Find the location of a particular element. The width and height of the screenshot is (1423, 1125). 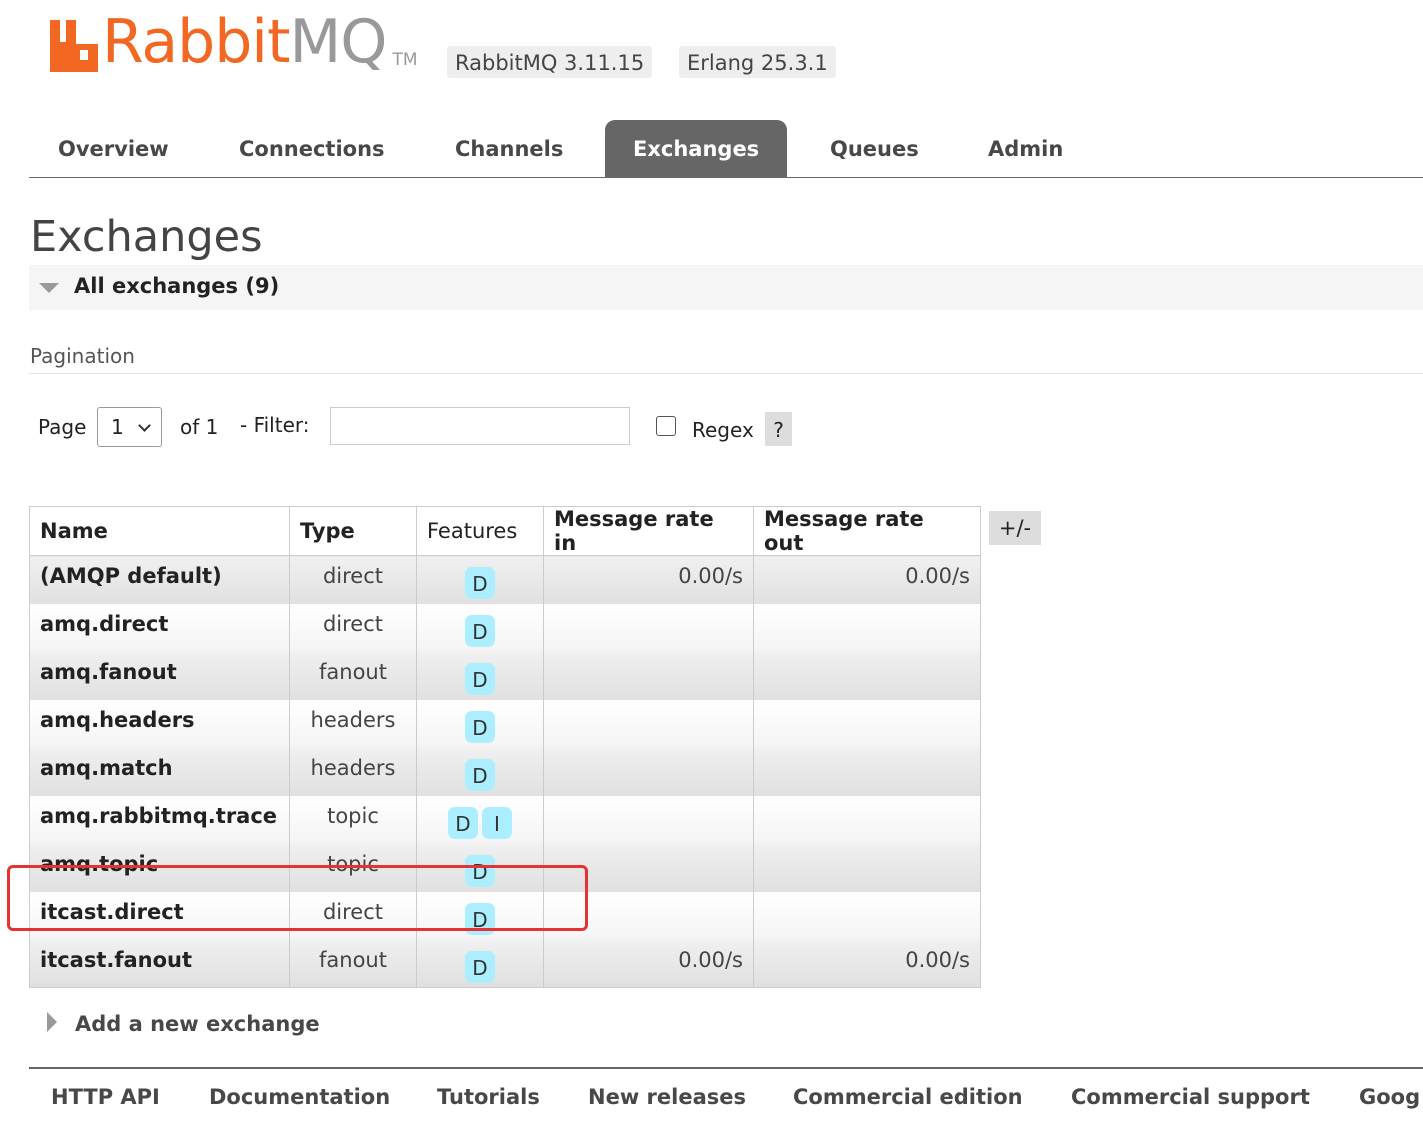

table-row: itcast.fanout fanout D 0.00/s 0.00/s is located at coordinates (505, 963).